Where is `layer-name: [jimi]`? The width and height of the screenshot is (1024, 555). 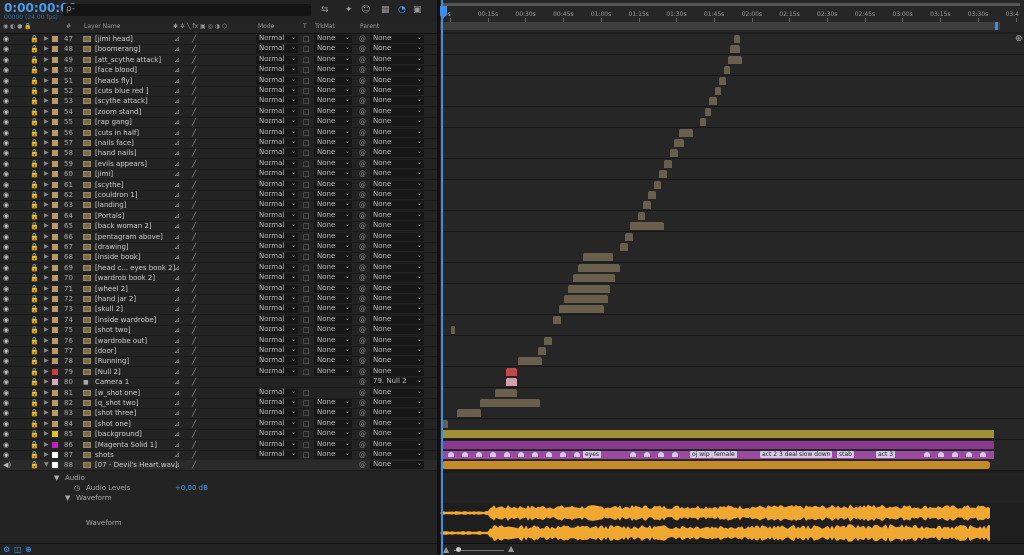 layer-name: [jimi] is located at coordinates (104, 174).